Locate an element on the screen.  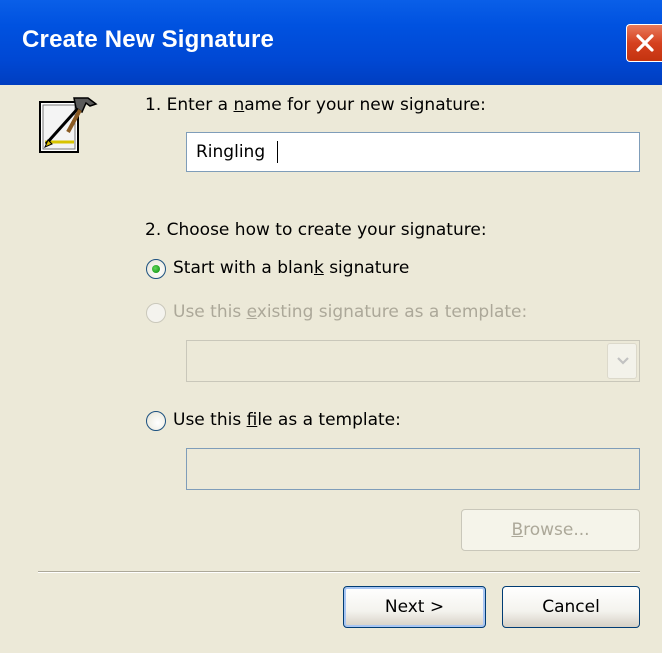
step2-label: 2. Choose how to create your signature: is located at coordinates (316, 230).